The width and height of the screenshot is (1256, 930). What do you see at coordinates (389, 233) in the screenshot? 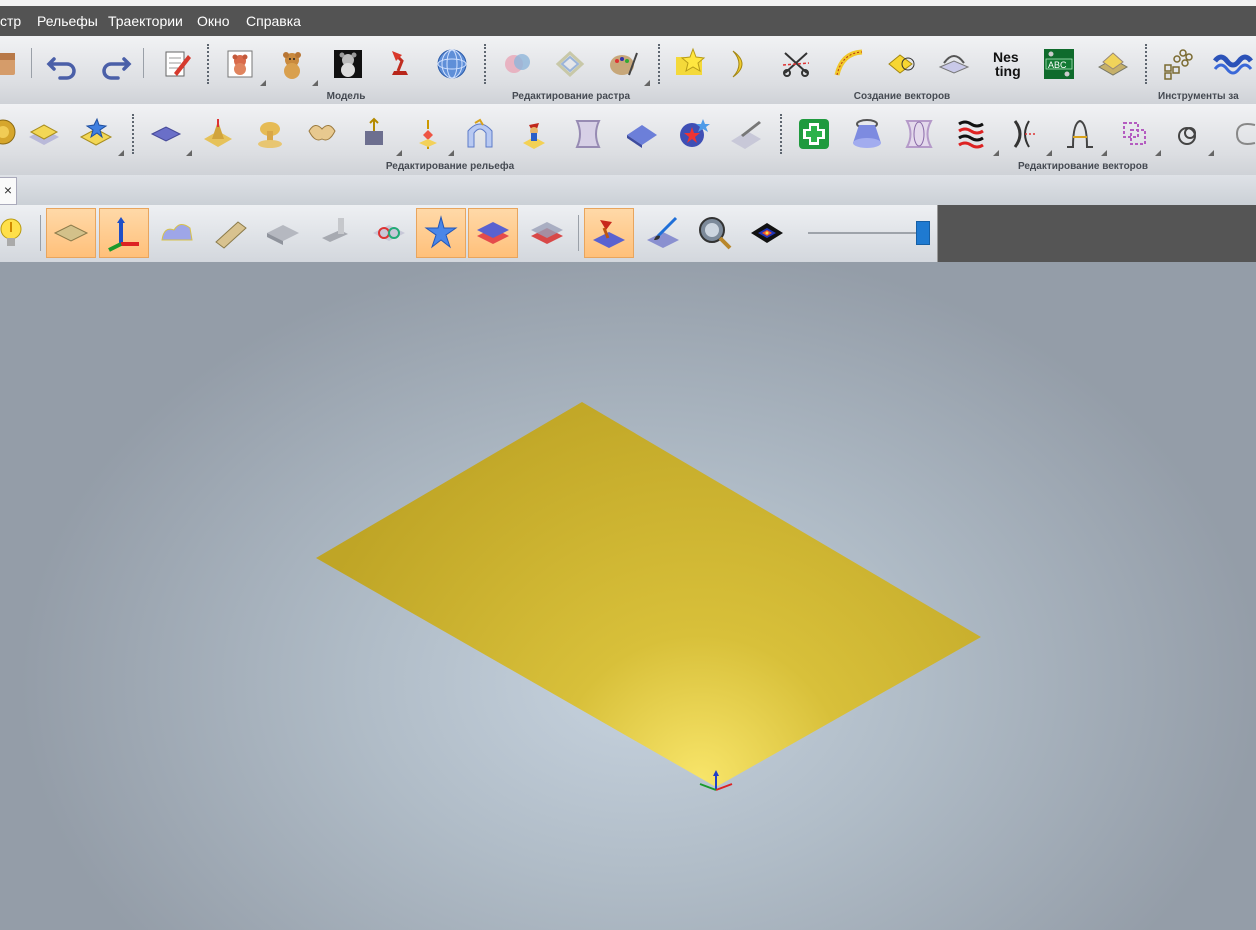
I see `vector-view-button` at bounding box center [389, 233].